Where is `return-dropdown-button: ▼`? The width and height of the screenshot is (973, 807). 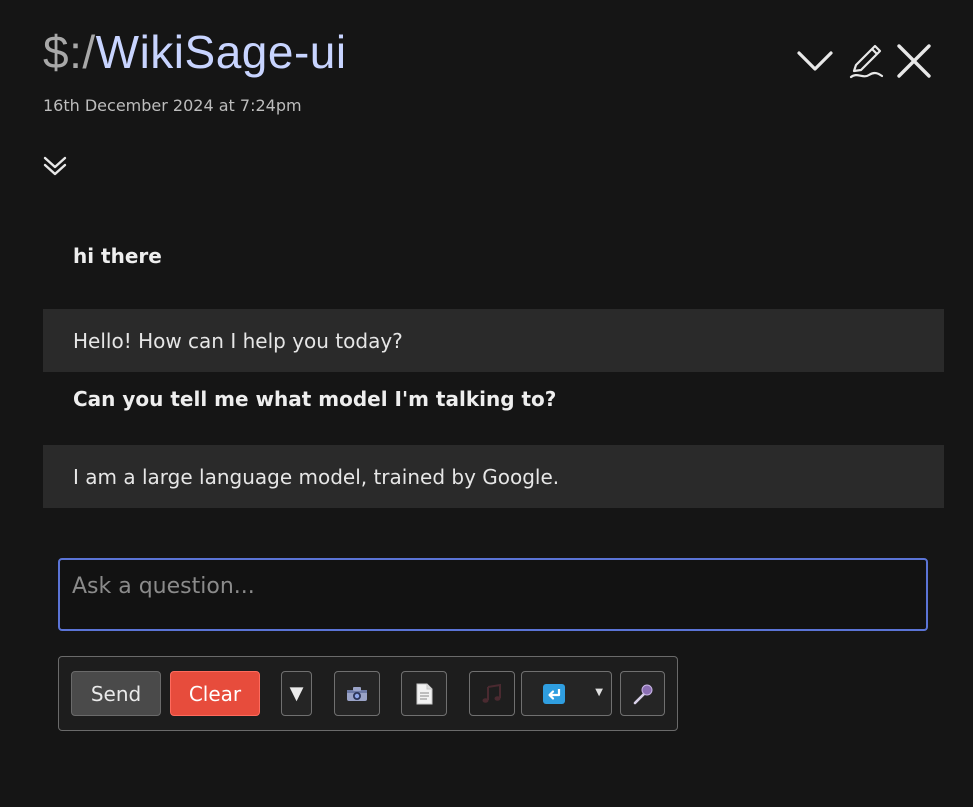 return-dropdown-button: ▼ is located at coordinates (566, 693).